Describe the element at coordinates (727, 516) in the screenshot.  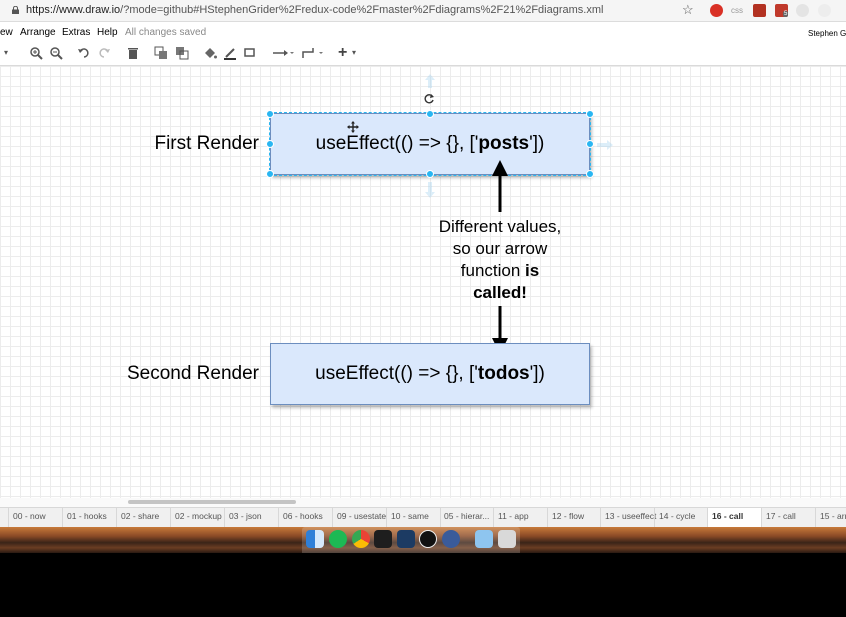
I see `page-tab-active: 16 - call` at that location.